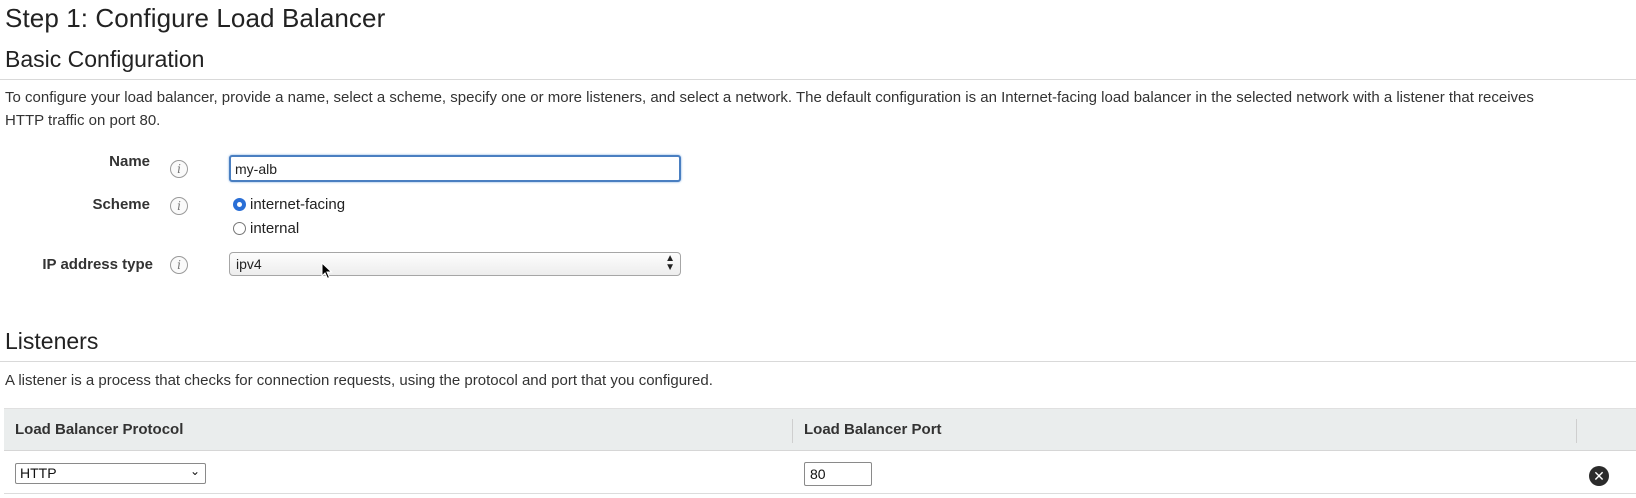 The image size is (1636, 498). Describe the element at coordinates (327, 271) in the screenshot. I see `mouse-pointer-icon` at that location.